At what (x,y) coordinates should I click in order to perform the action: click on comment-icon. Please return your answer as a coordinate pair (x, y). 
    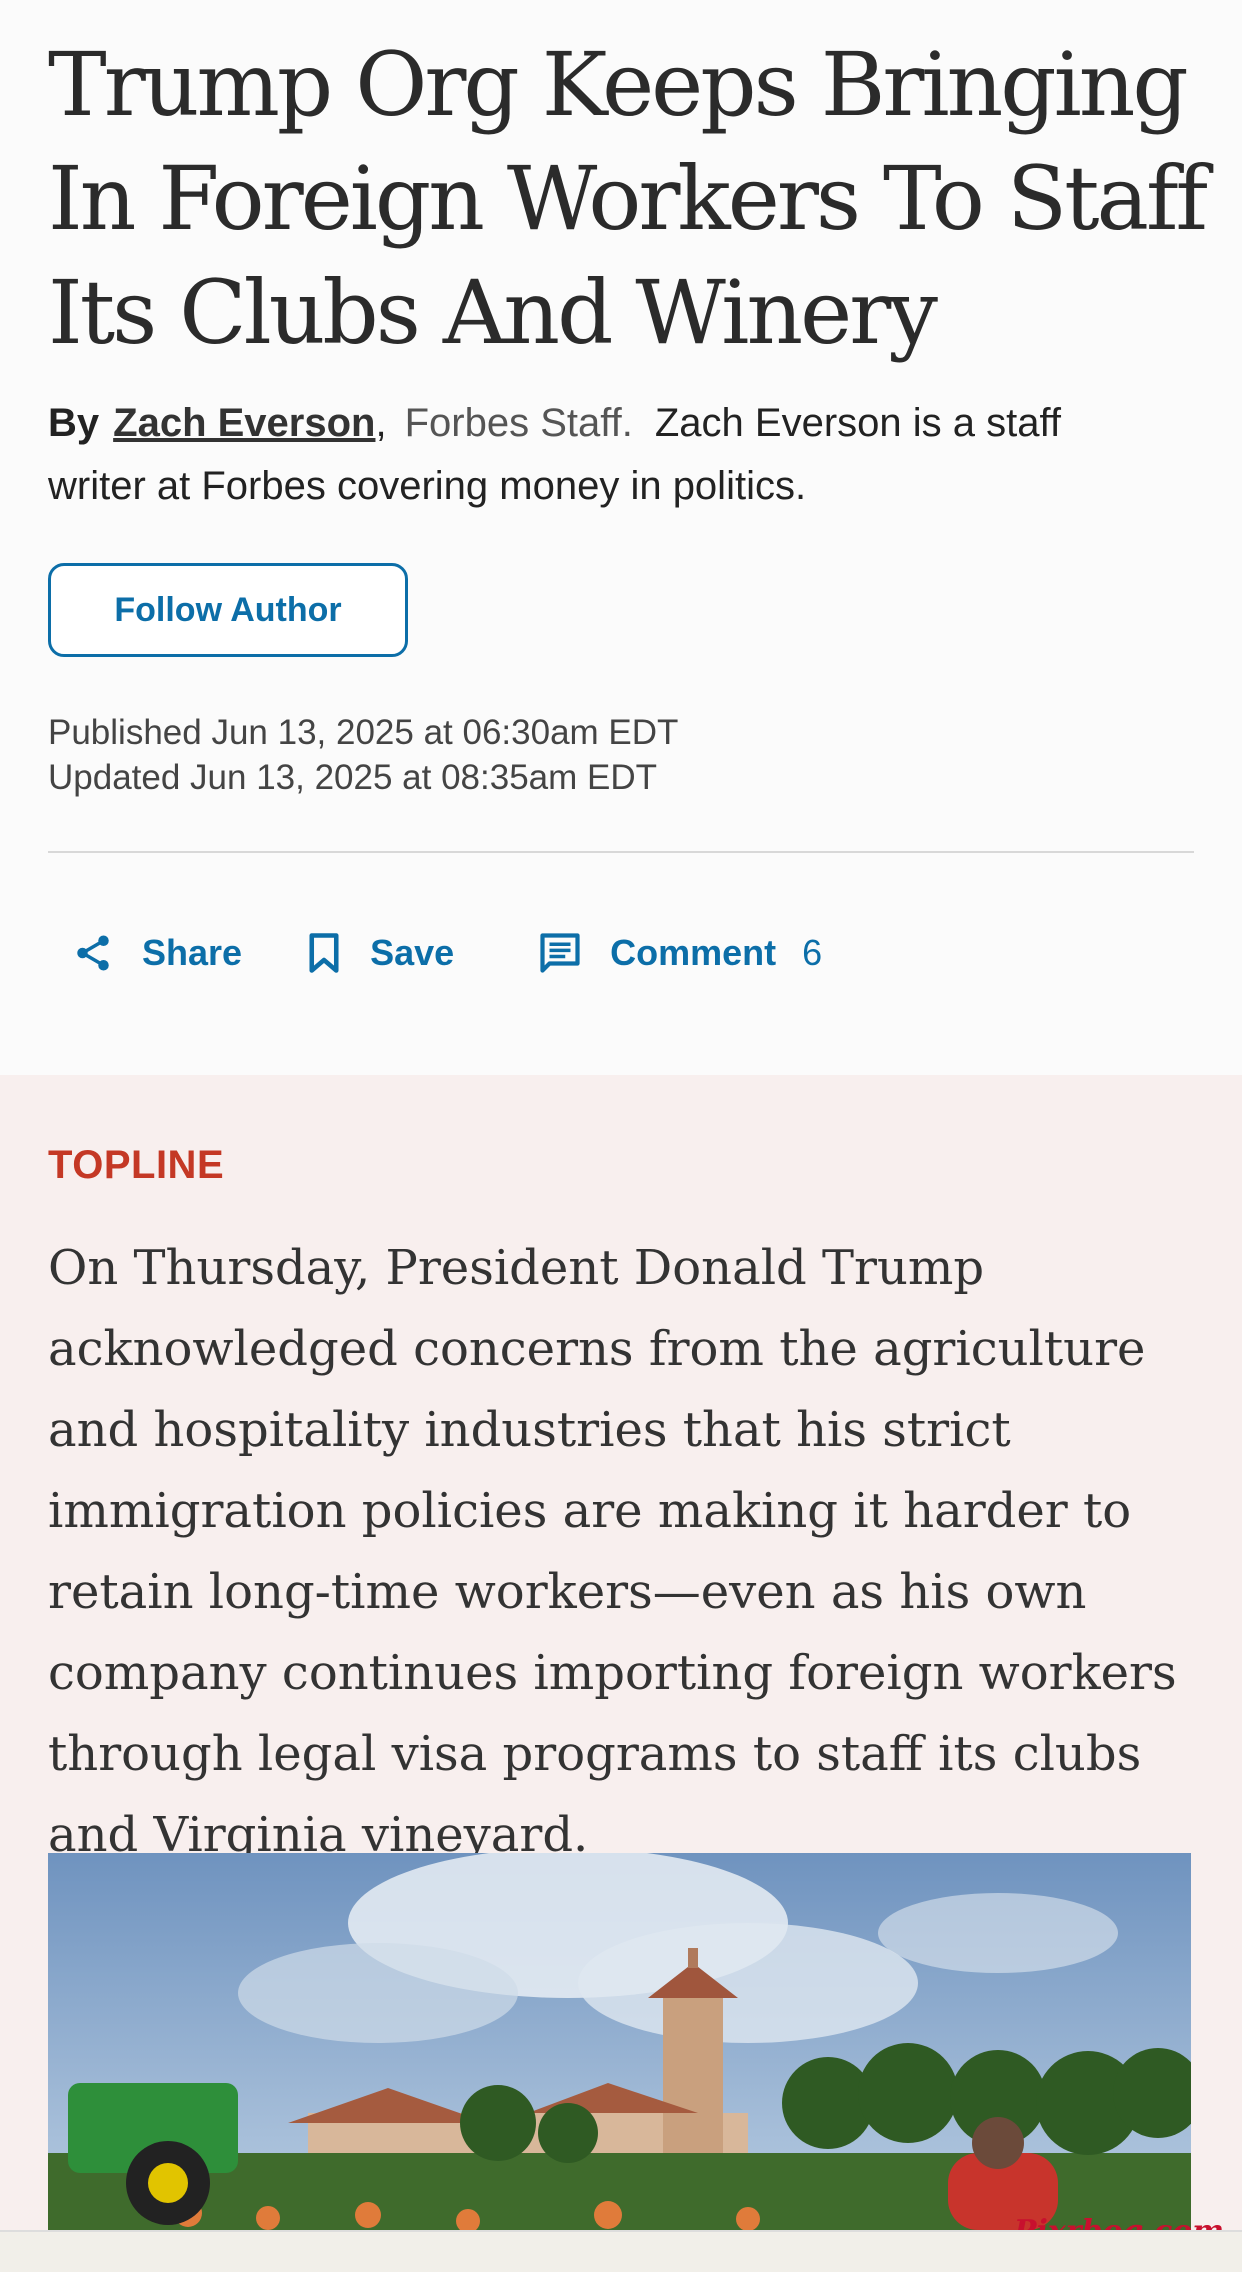
    Looking at the image, I should click on (560, 953).